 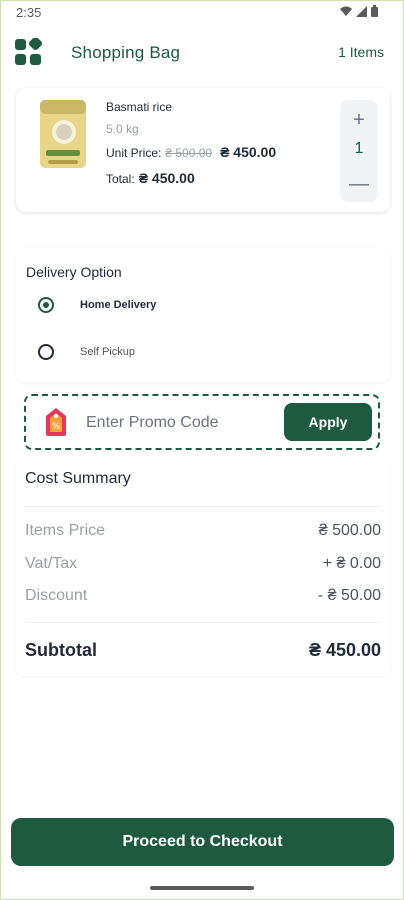 What do you see at coordinates (203, 650) in the screenshot?
I see `subtotal-row: Subtotal ₴ 450.00` at bounding box center [203, 650].